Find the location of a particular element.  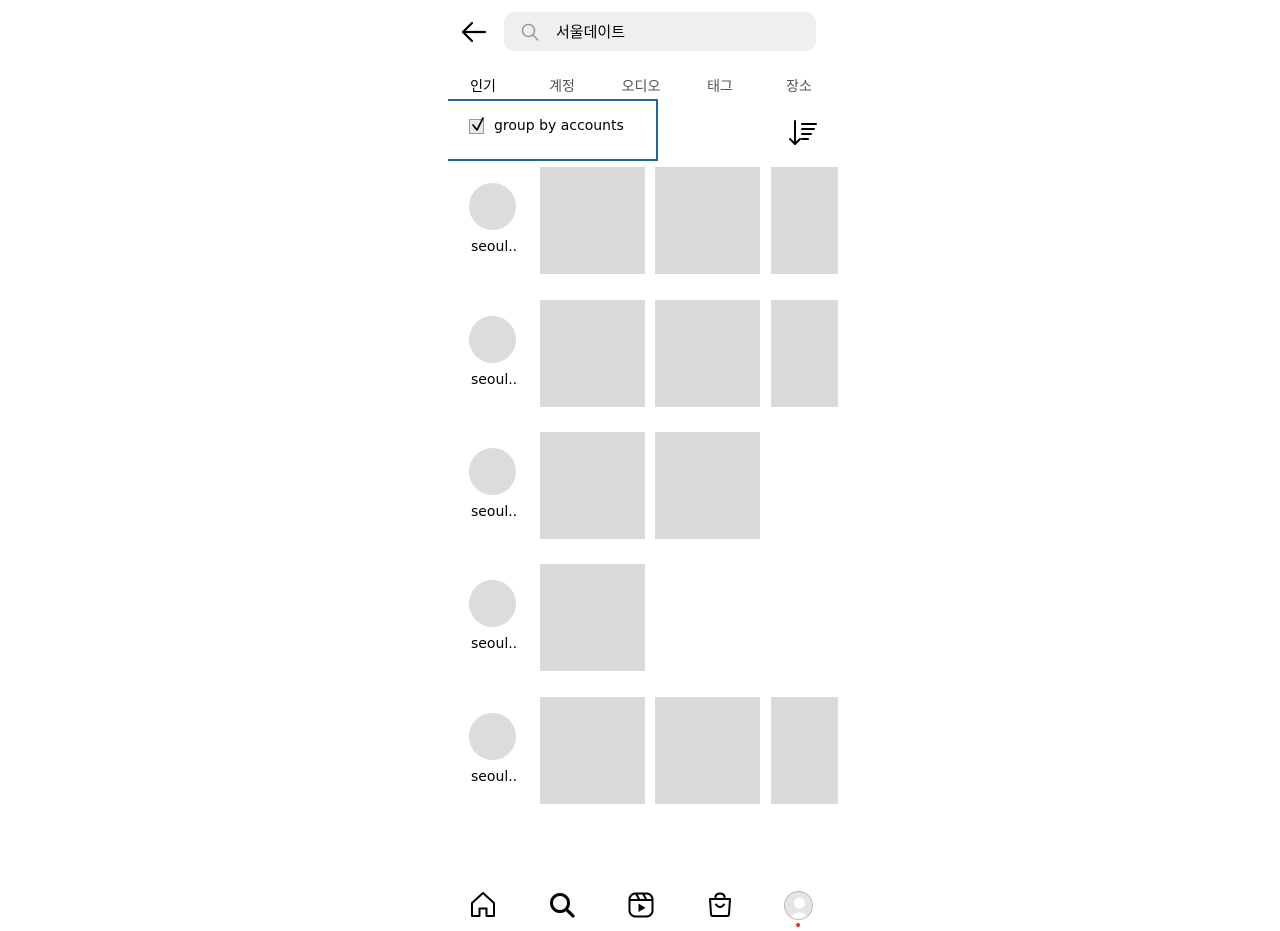

tab-places: 장소 is located at coordinates (799, 86).